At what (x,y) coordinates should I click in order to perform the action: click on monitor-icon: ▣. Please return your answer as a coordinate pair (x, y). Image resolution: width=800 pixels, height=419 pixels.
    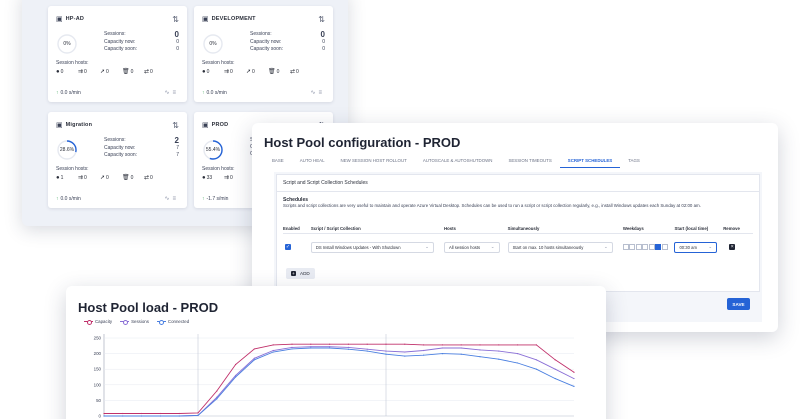
    Looking at the image, I should click on (59, 125).